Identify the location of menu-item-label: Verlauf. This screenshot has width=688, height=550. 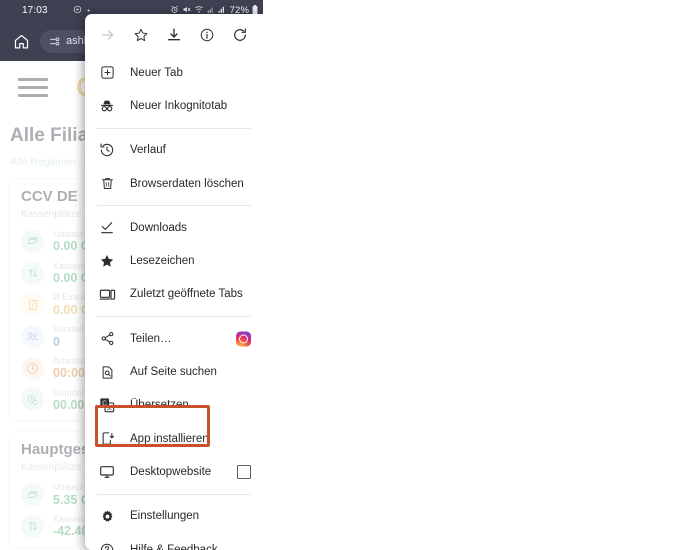
(148, 150).